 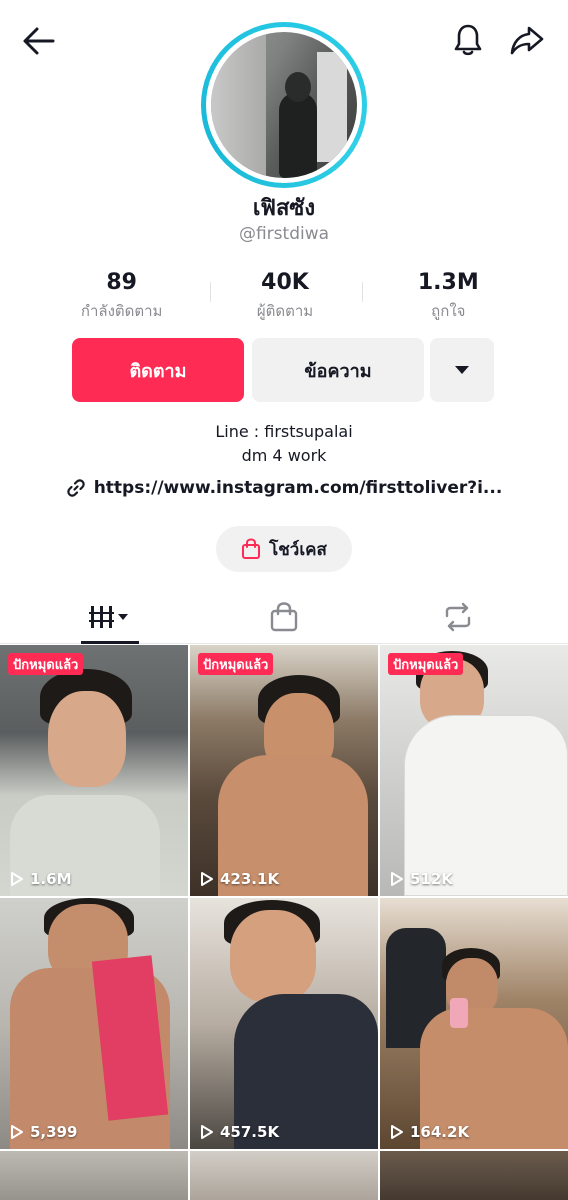 I want to click on bell-icon, so click(x=468, y=40).